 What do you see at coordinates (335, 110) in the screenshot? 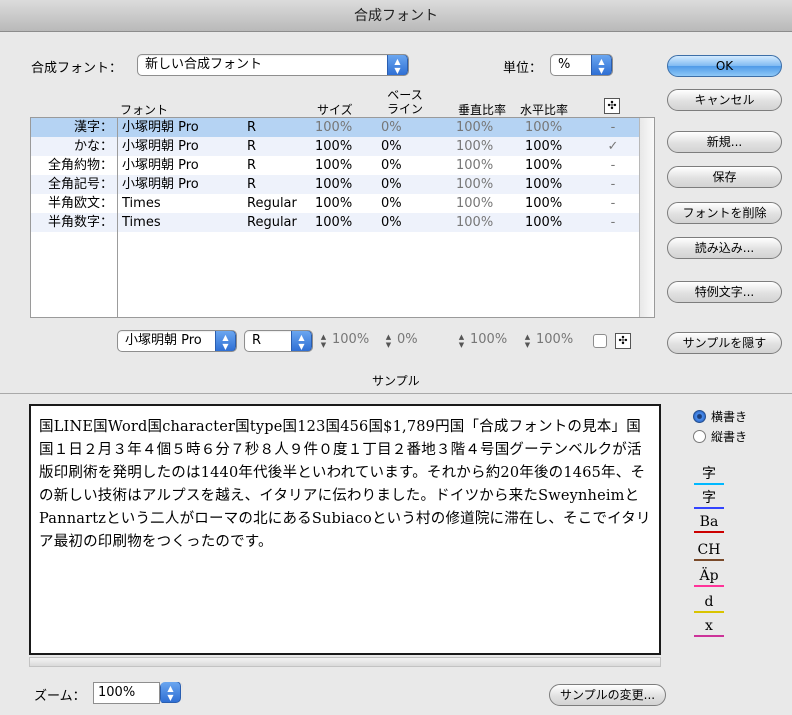
I see `header-size: サイズ` at bounding box center [335, 110].